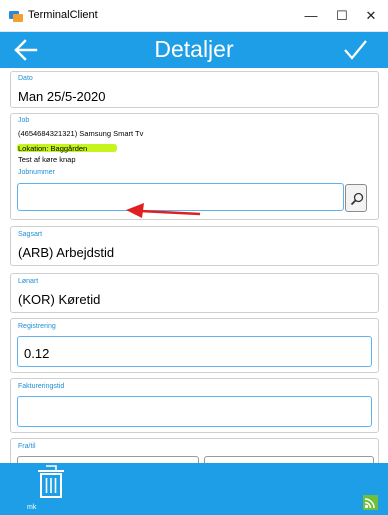 Image resolution: width=388 pixels, height=515 pixels. What do you see at coordinates (194, 489) in the screenshot?
I see `bottom-toolbar: mk` at bounding box center [194, 489].